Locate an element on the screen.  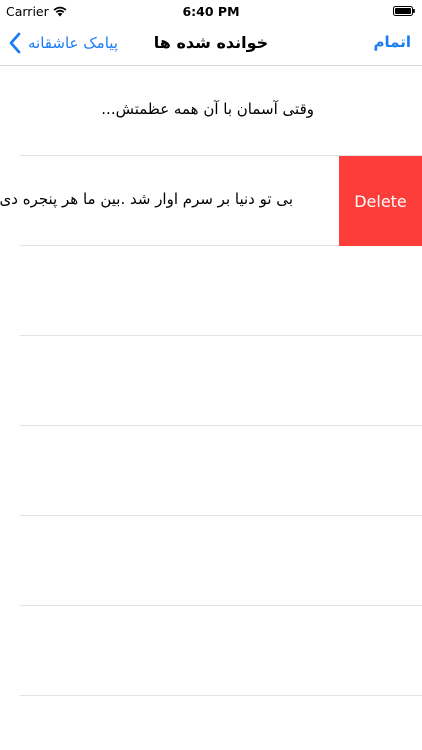
done-button: اتمام is located at coordinates (392, 42).